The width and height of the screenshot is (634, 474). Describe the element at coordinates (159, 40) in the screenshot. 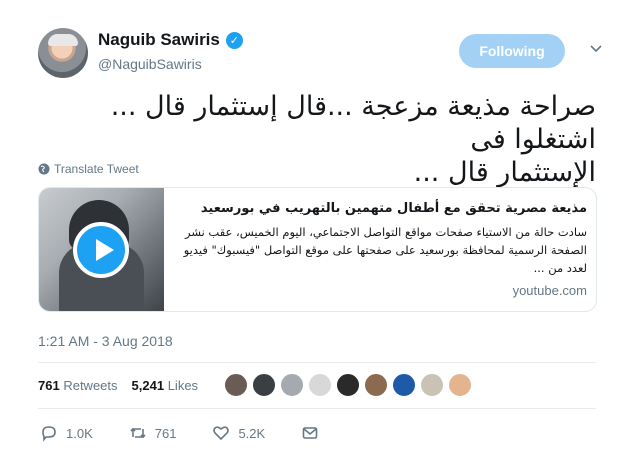

I see `author-display-name: Naguib Sawiris` at that location.